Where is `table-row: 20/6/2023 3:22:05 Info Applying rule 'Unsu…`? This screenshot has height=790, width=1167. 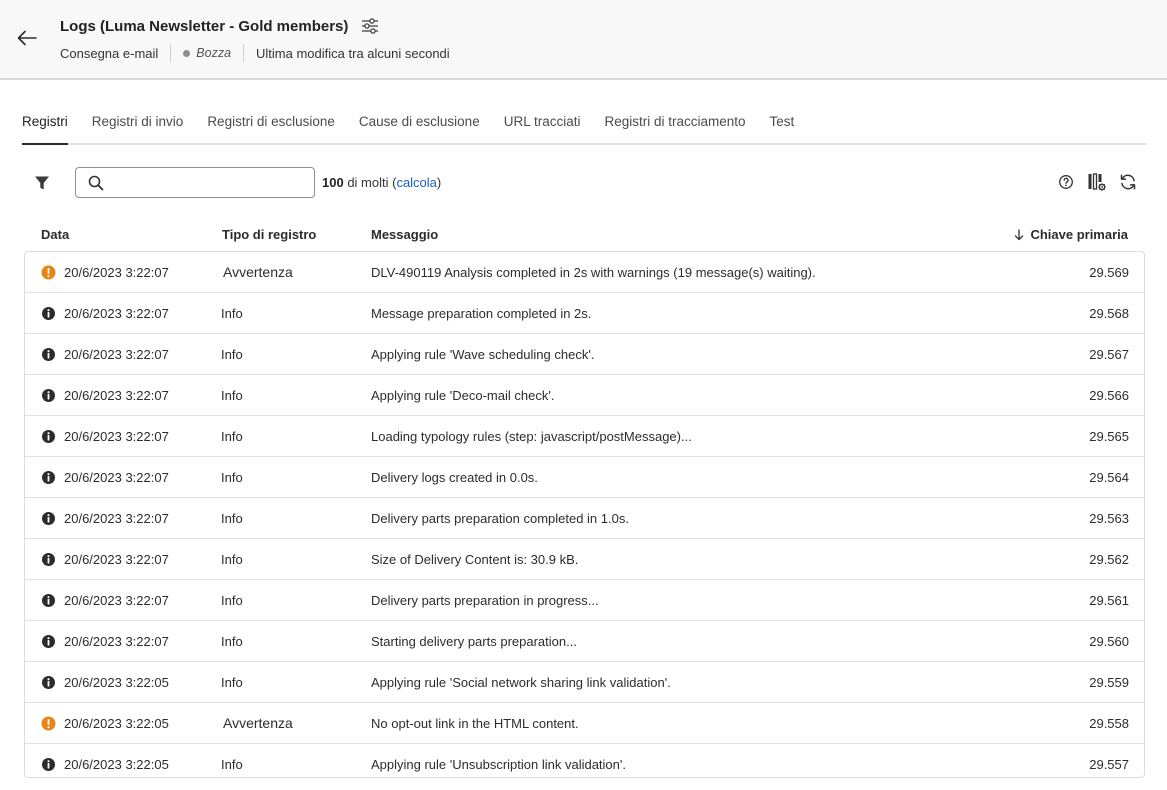 table-row: 20/6/2023 3:22:05 Info Applying rule 'Unsu… is located at coordinates (584, 760).